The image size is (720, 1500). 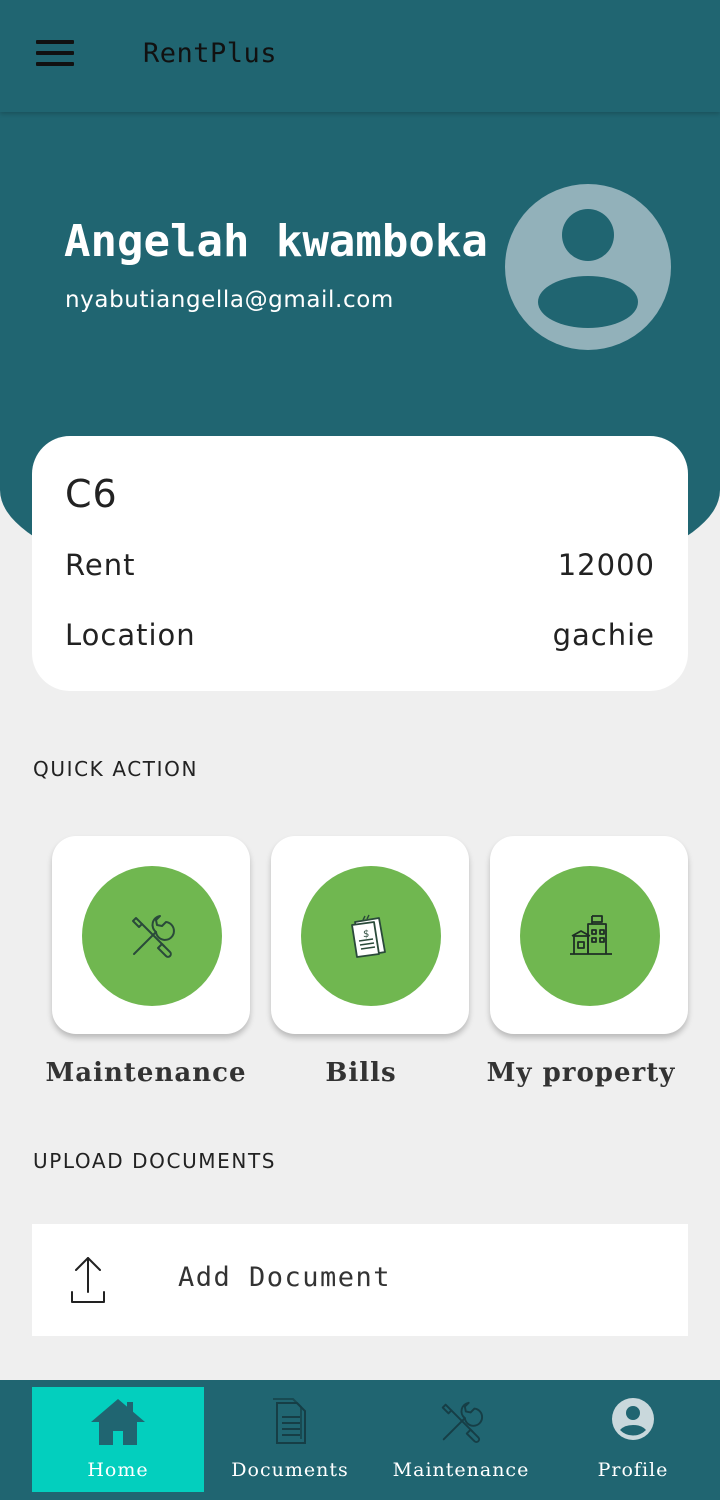 What do you see at coordinates (603, 635) in the screenshot?
I see `location-value: gachie` at bounding box center [603, 635].